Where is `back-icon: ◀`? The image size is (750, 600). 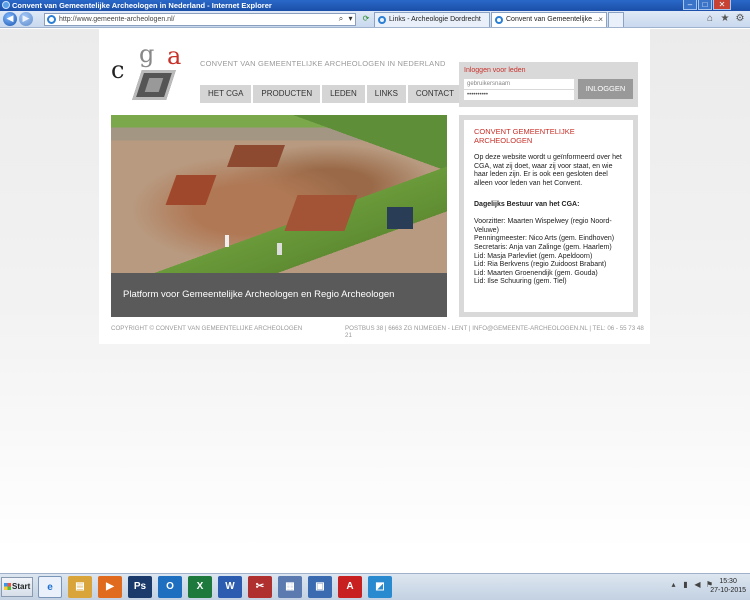
back-icon: ◀ is located at coordinates (10, 19).